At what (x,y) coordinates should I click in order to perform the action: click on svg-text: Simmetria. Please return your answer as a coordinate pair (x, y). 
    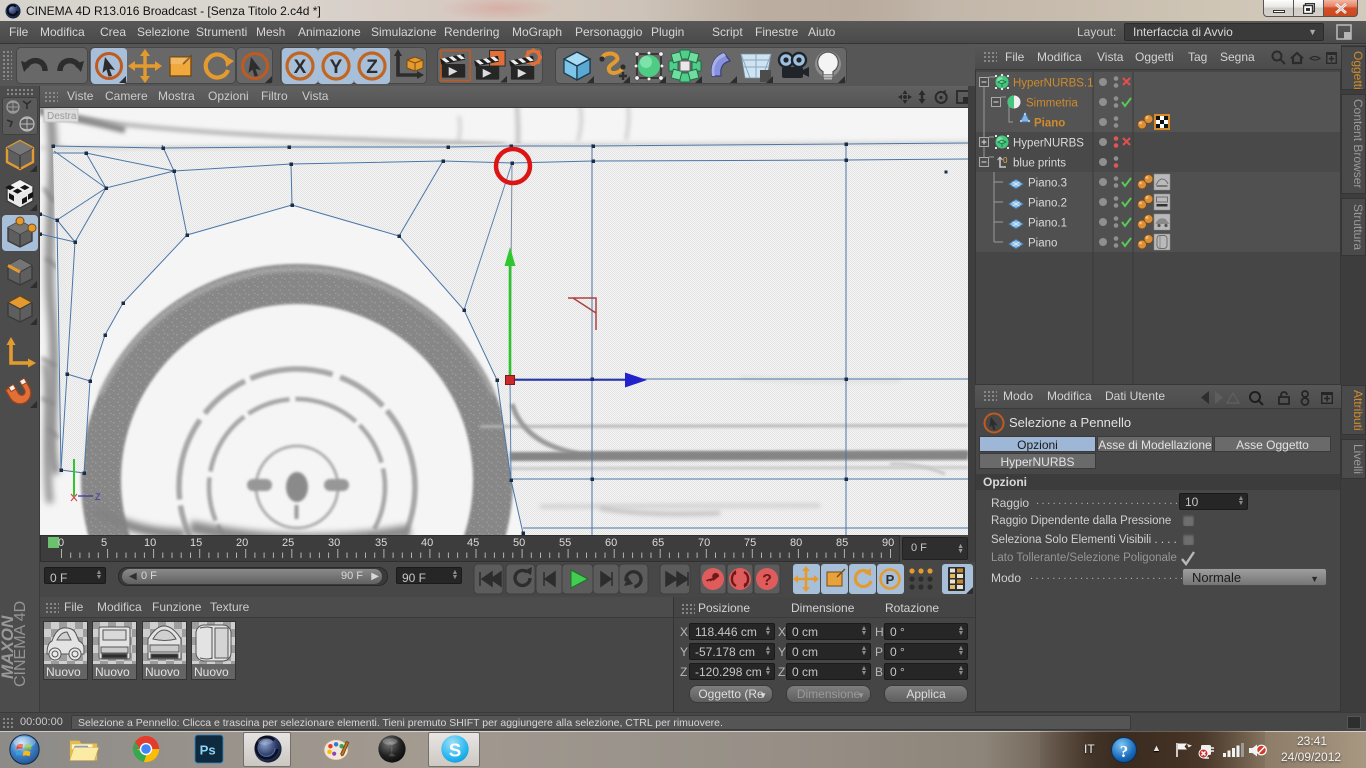
    Looking at the image, I should click on (1052, 104).